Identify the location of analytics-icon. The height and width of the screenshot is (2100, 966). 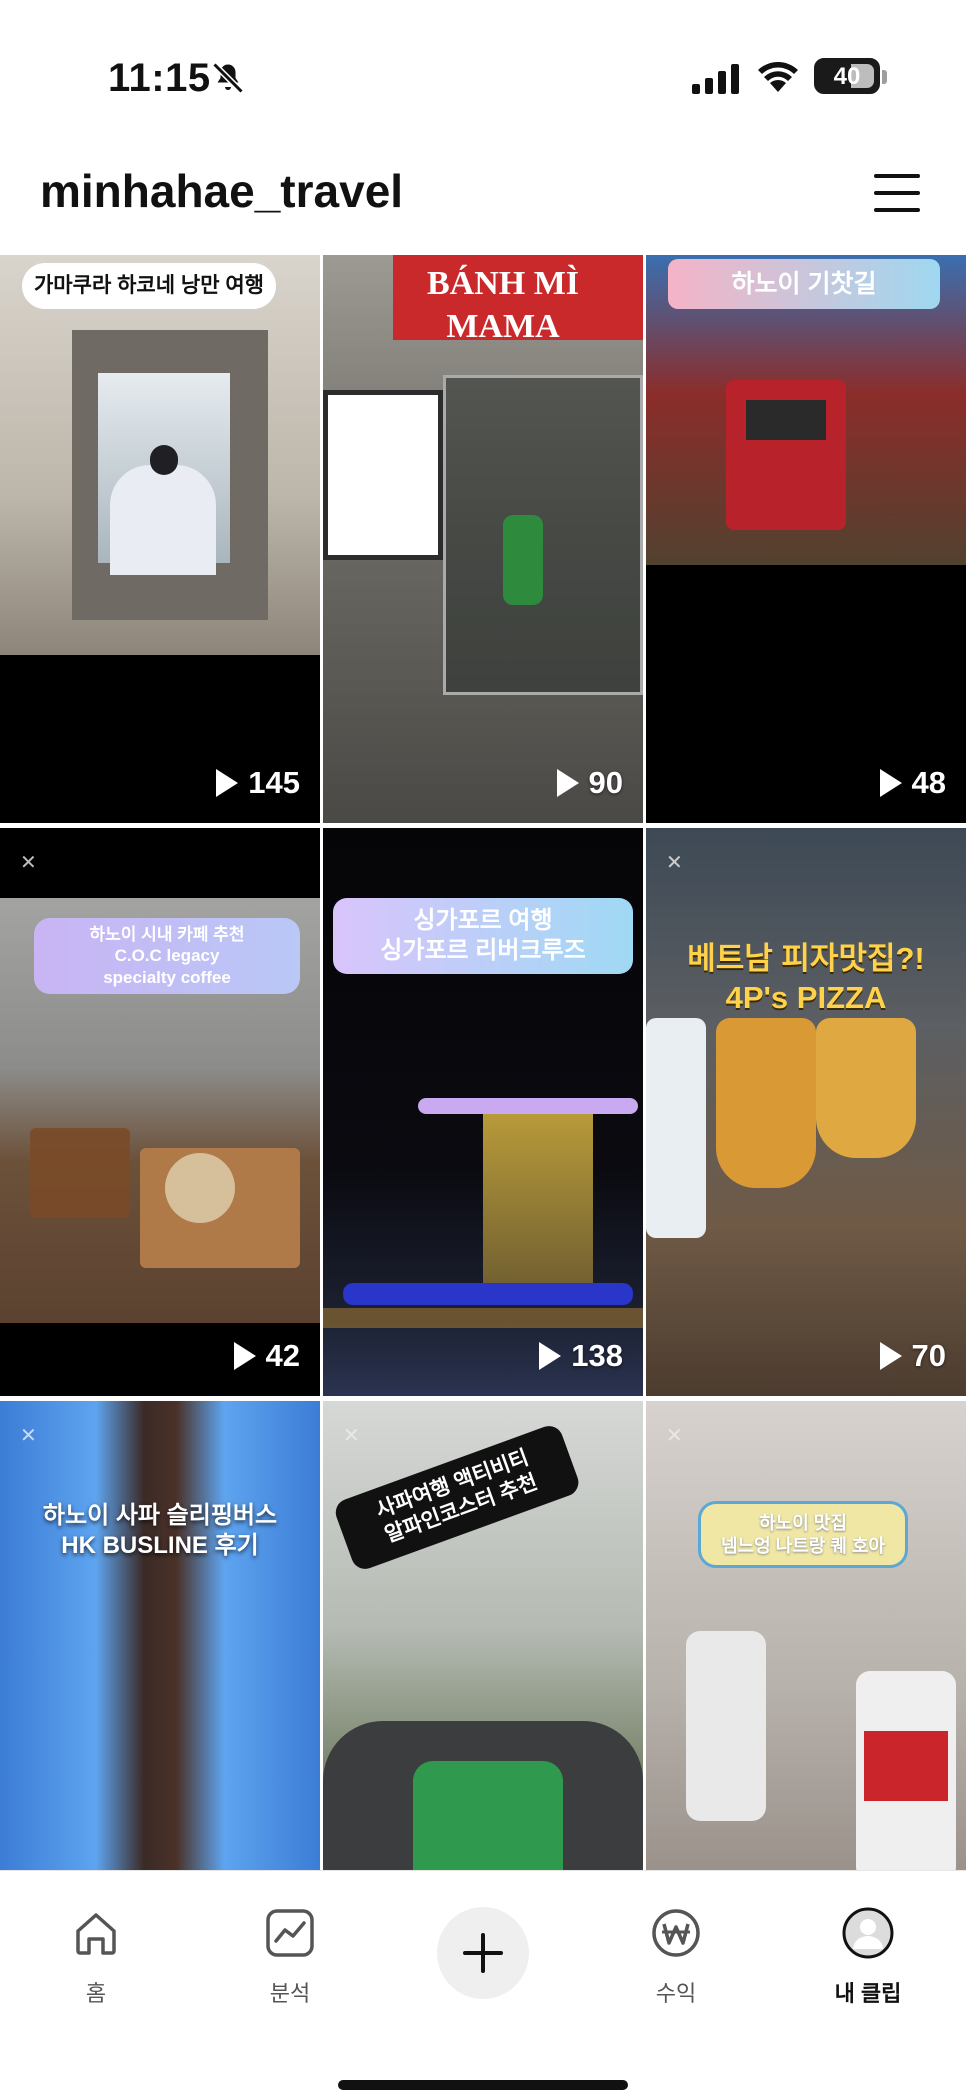
(290, 1933).